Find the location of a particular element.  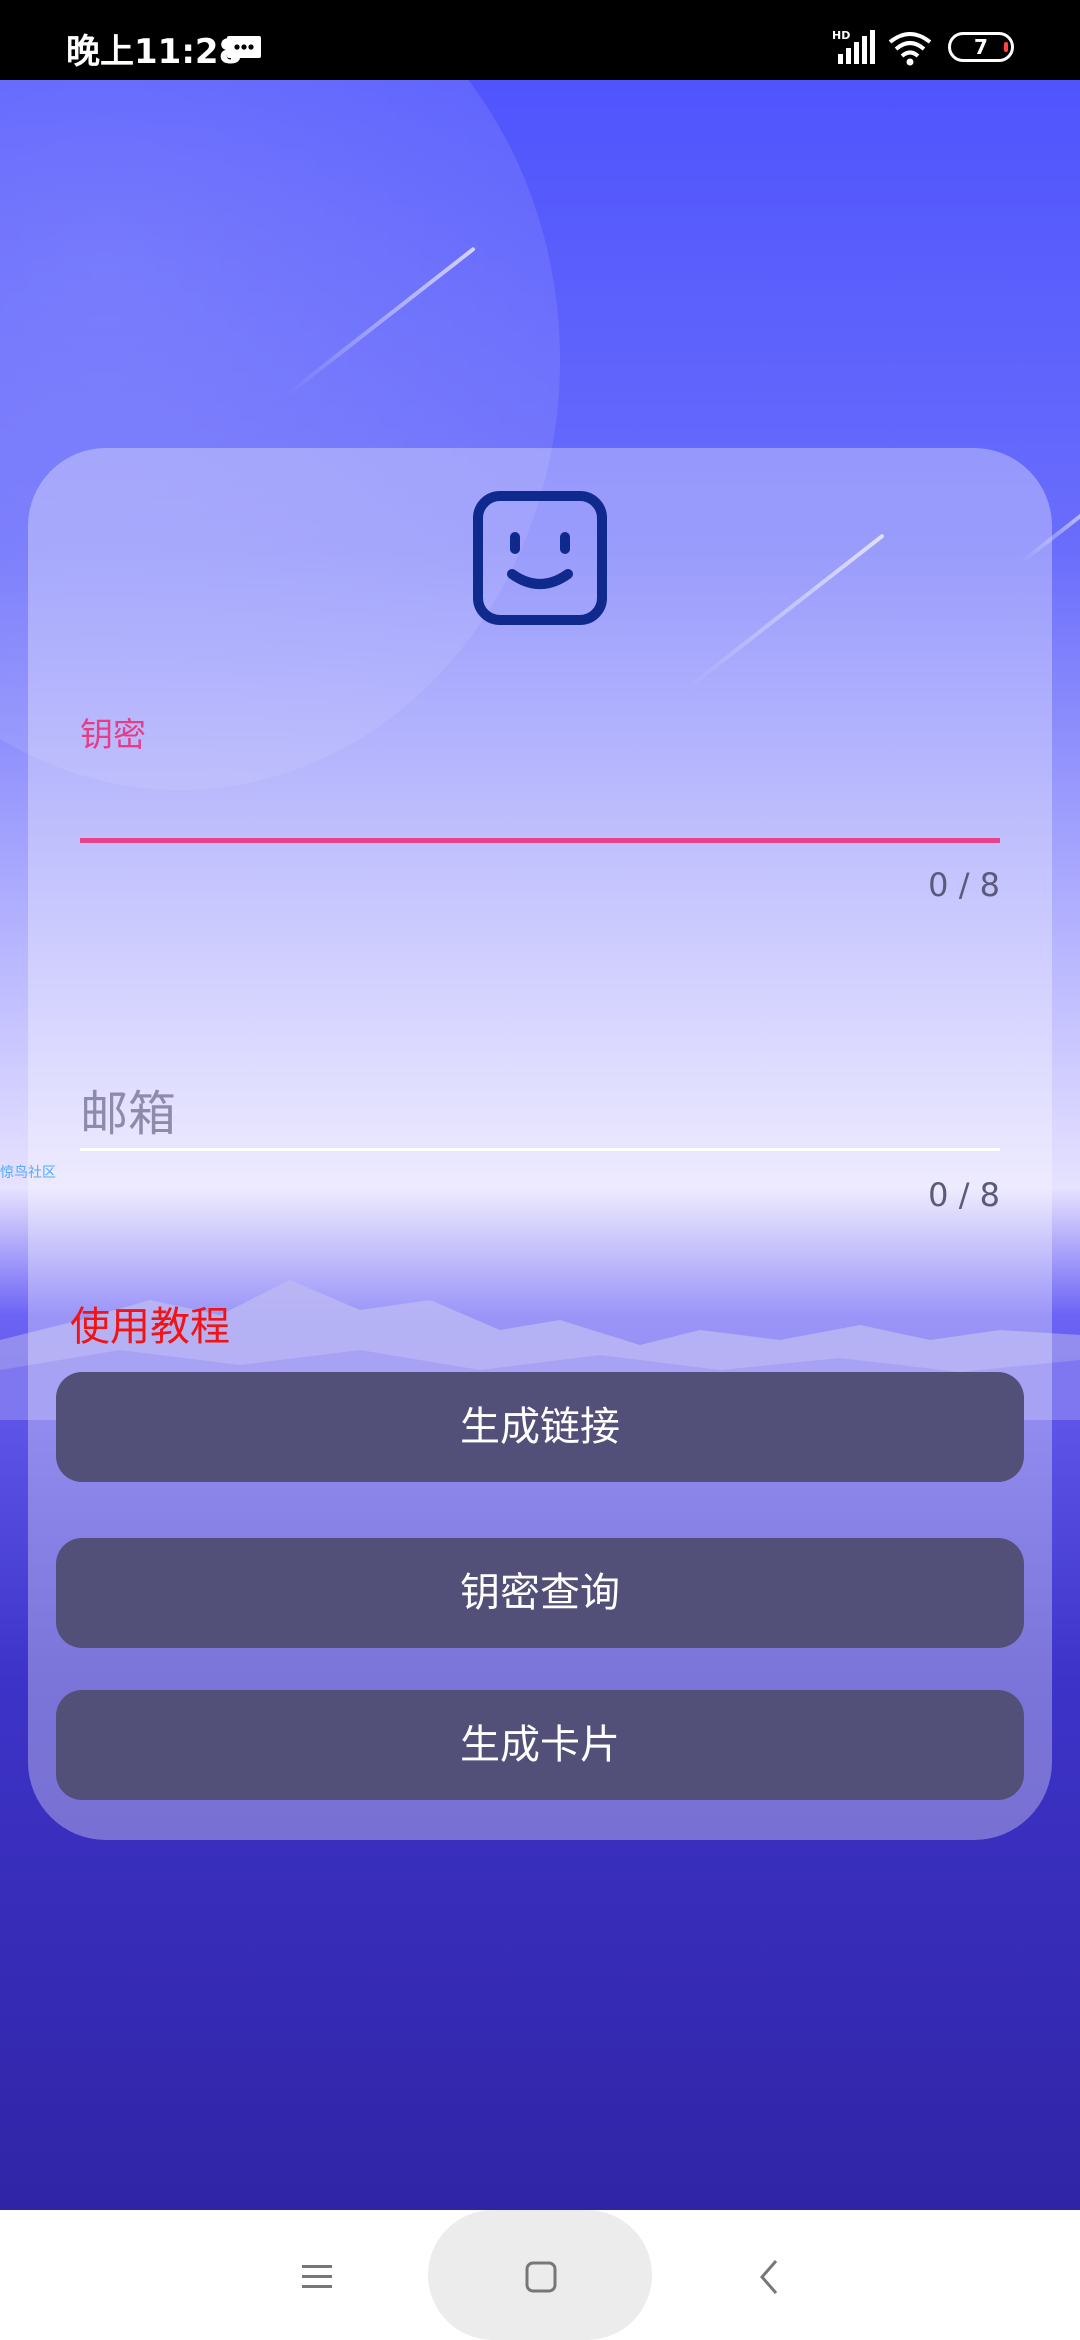

tutorial-link: 使用教程 is located at coordinates (150, 1323).